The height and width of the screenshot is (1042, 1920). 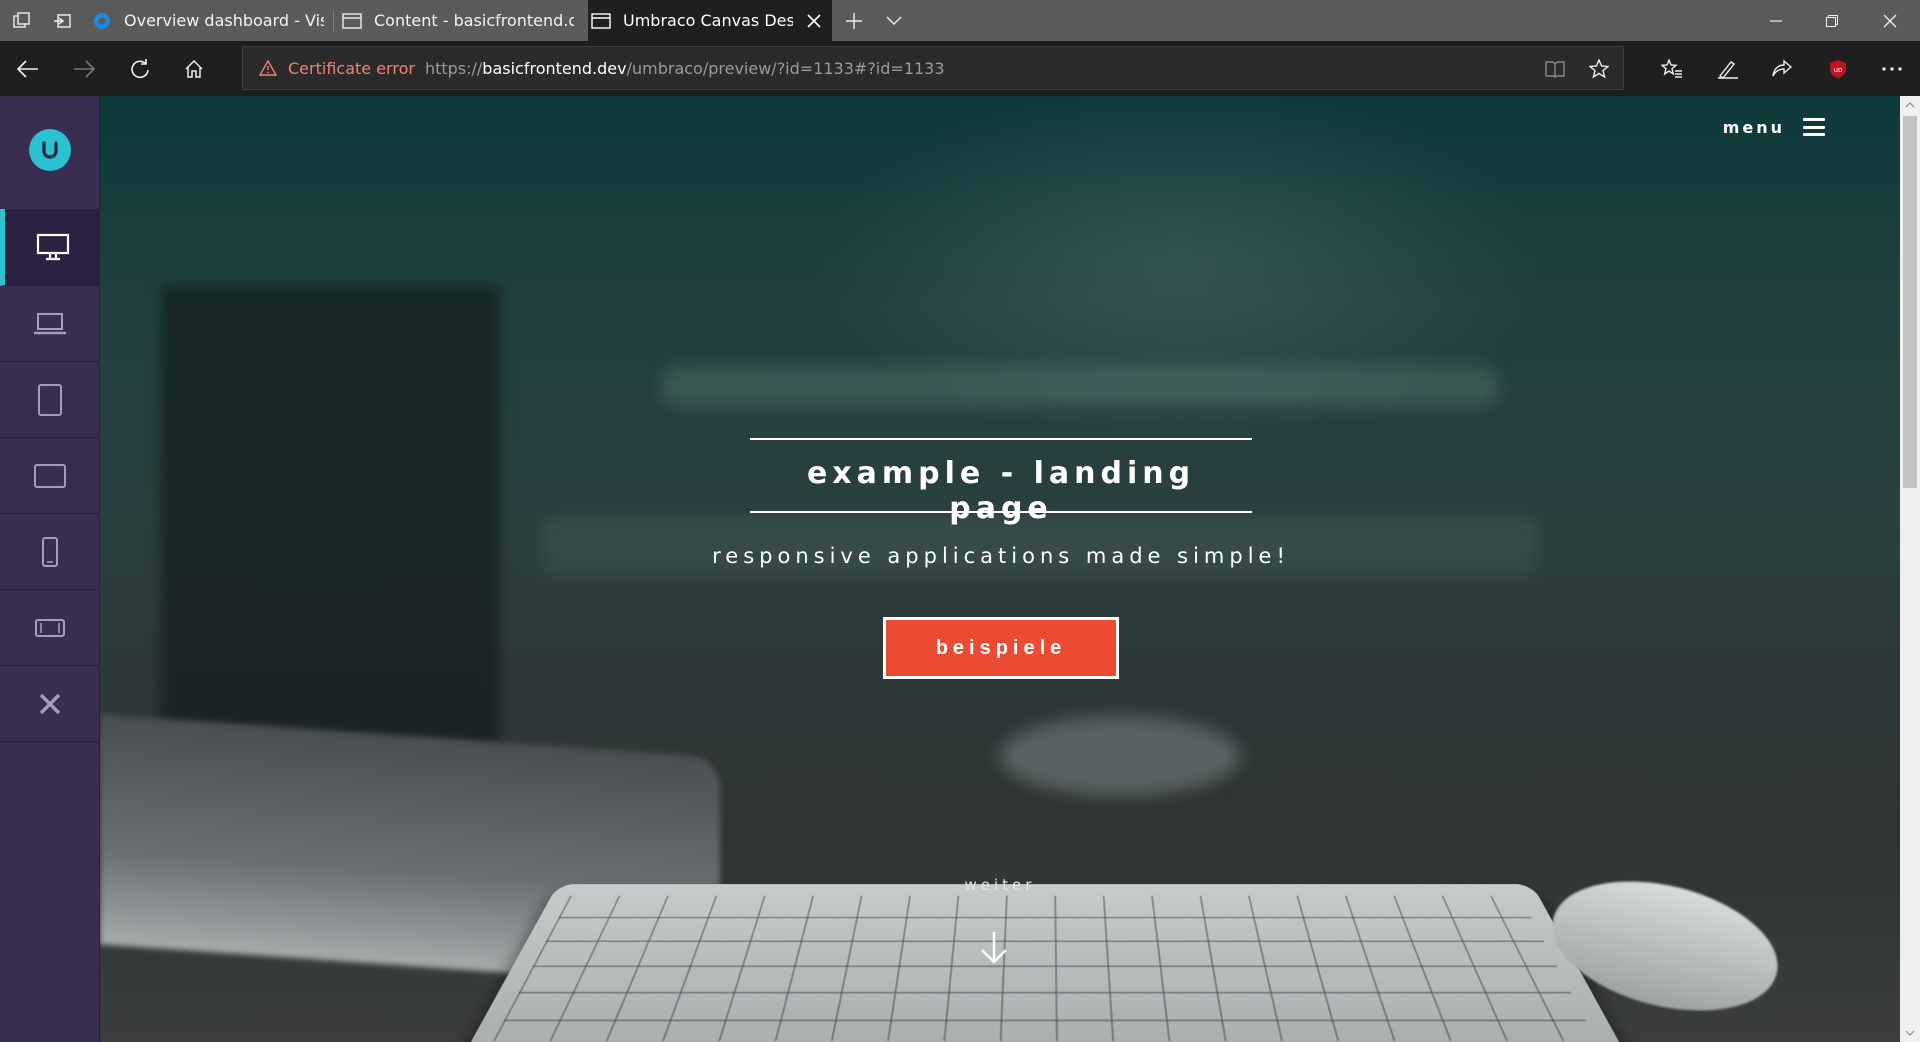 What do you see at coordinates (268, 68) in the screenshot?
I see `warning-icon` at bounding box center [268, 68].